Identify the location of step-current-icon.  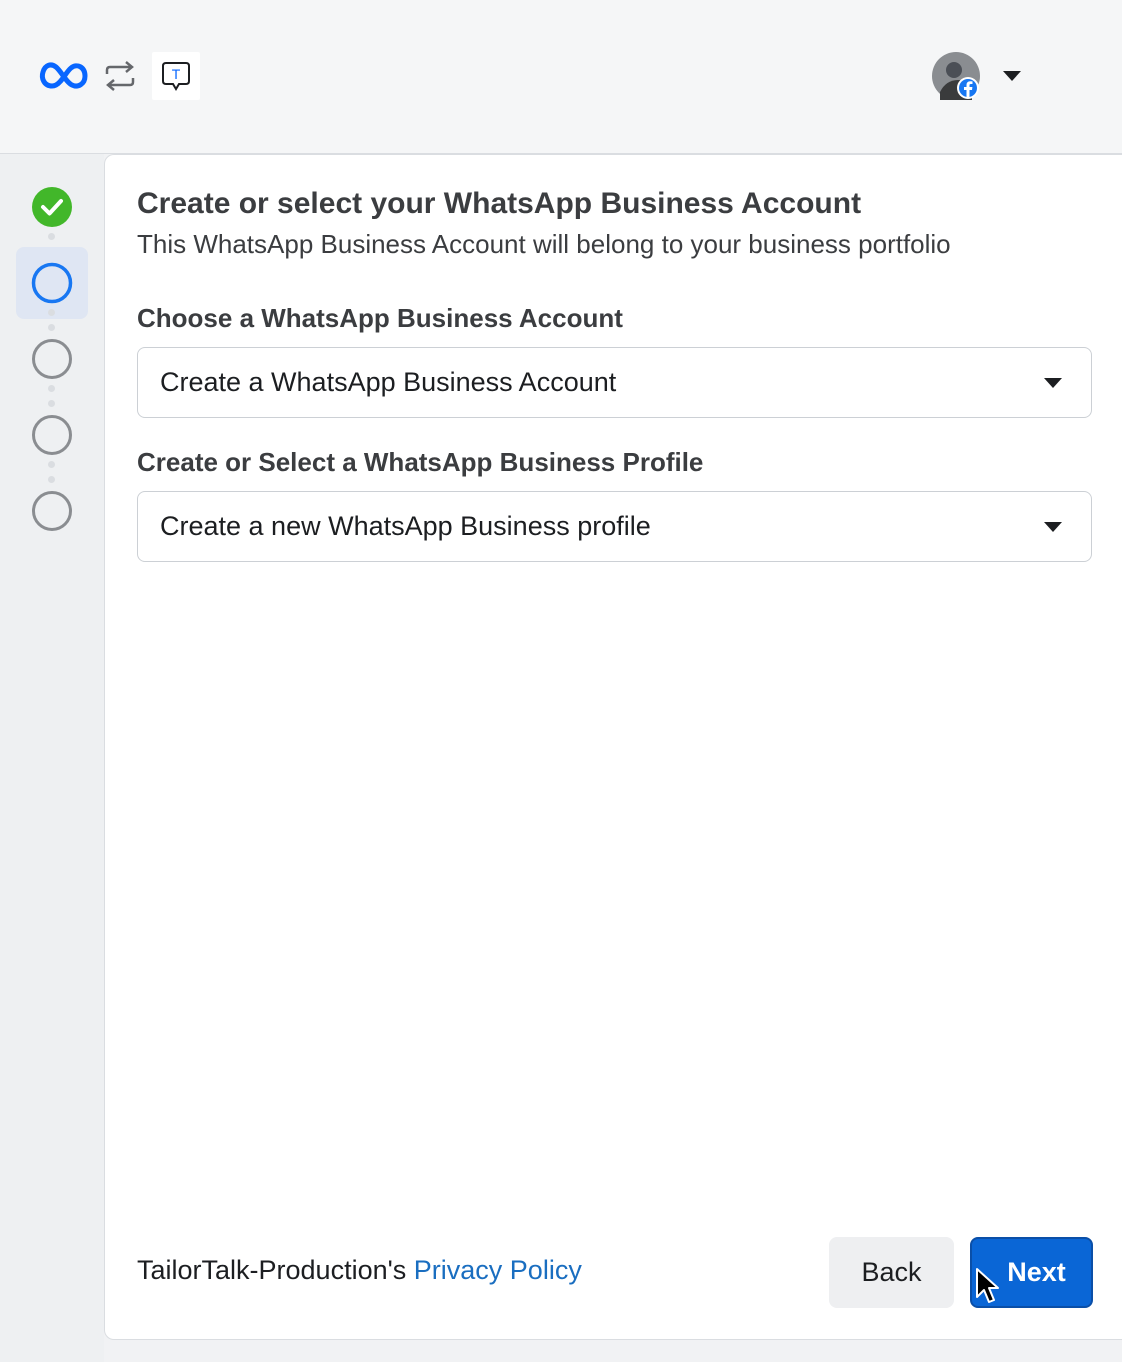
(52, 283).